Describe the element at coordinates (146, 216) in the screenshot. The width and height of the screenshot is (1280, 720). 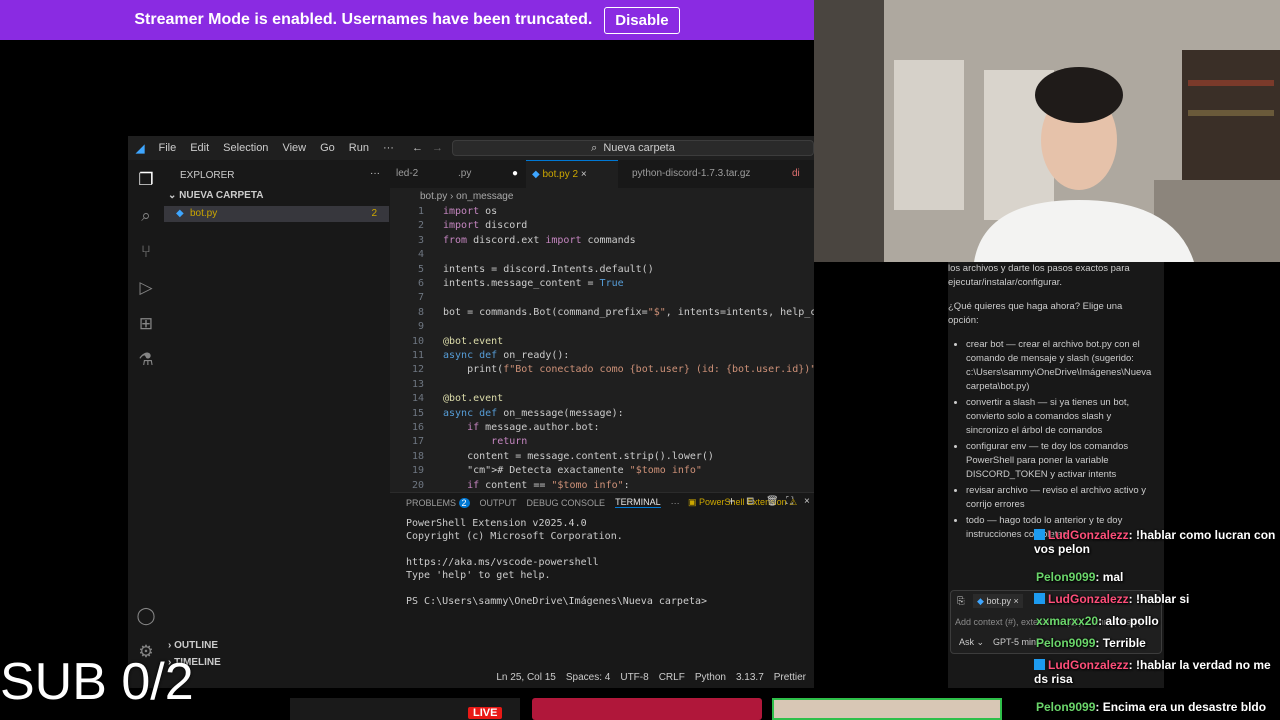
I see `search-icon: ⌕` at that location.